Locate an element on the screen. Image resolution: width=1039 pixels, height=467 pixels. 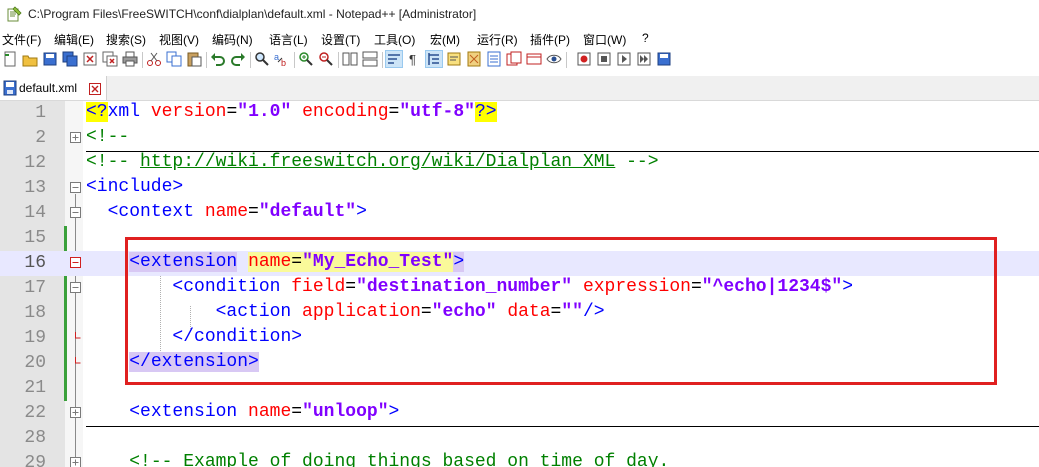
code-token: <extension is located at coordinates (189, 412).